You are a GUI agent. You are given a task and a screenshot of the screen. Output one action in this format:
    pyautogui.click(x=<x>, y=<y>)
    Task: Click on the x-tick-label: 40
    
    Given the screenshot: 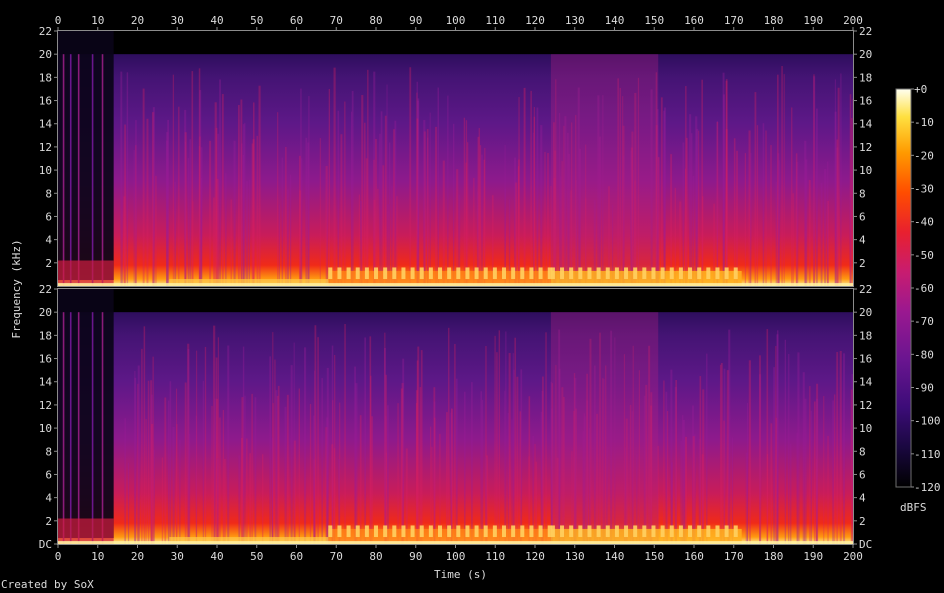 What is the action you would take?
    pyautogui.click(x=216, y=556)
    